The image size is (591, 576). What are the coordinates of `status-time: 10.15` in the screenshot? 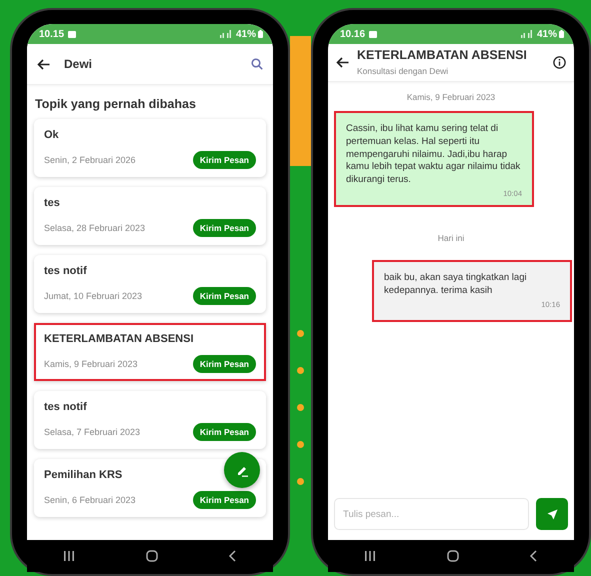 It's located at (51, 34).